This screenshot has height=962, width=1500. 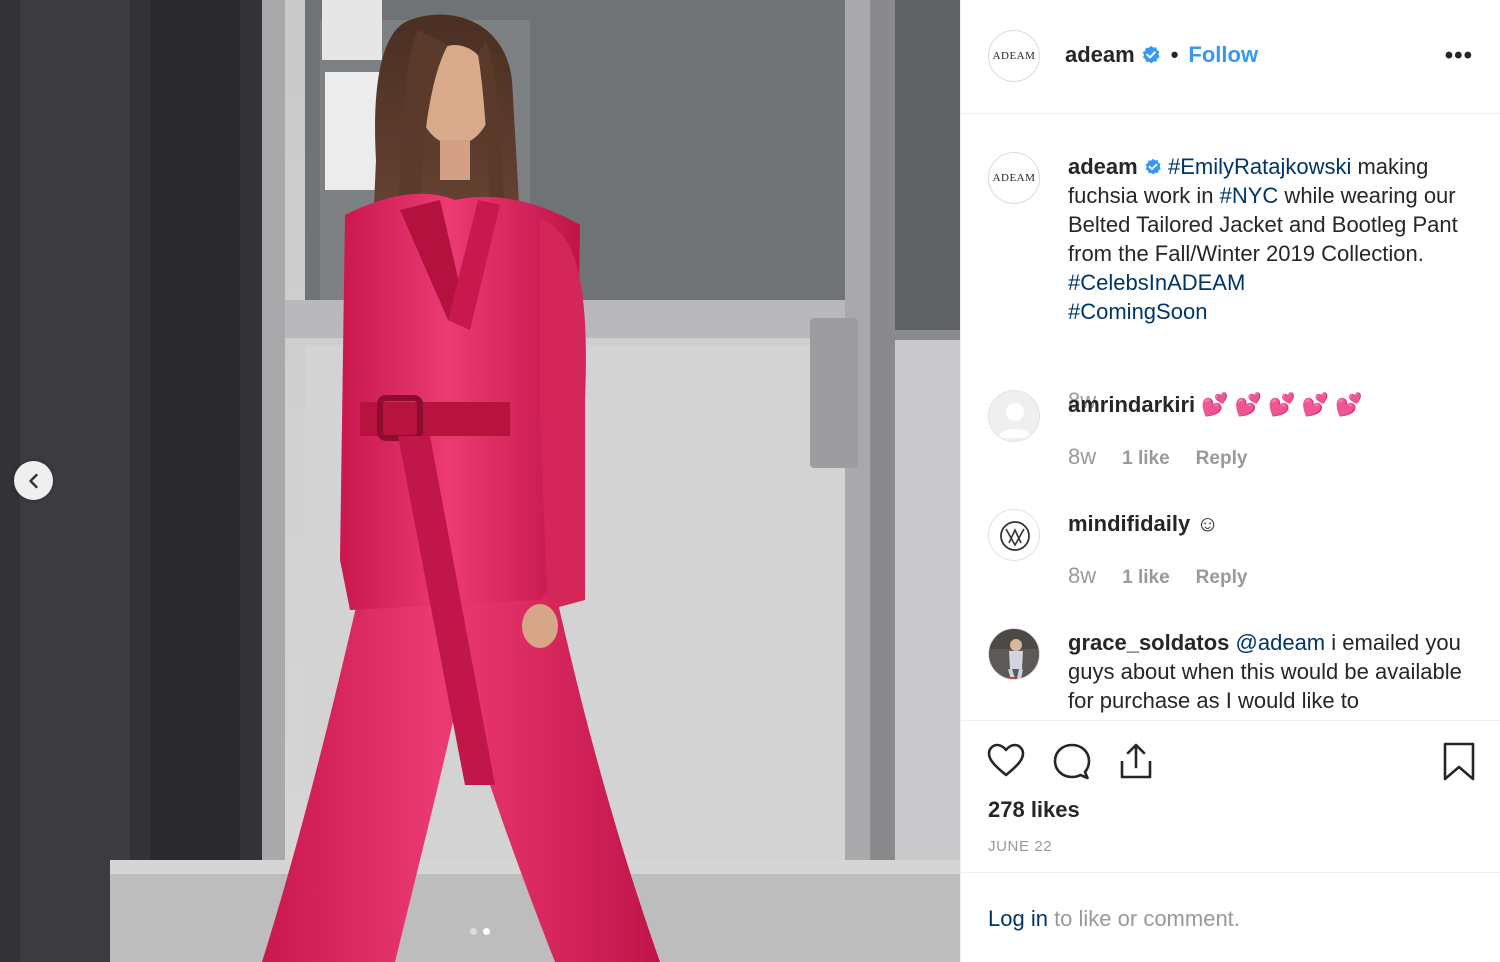 What do you see at coordinates (1249, 195) in the screenshot?
I see `hashtag-link: #NYC` at bounding box center [1249, 195].